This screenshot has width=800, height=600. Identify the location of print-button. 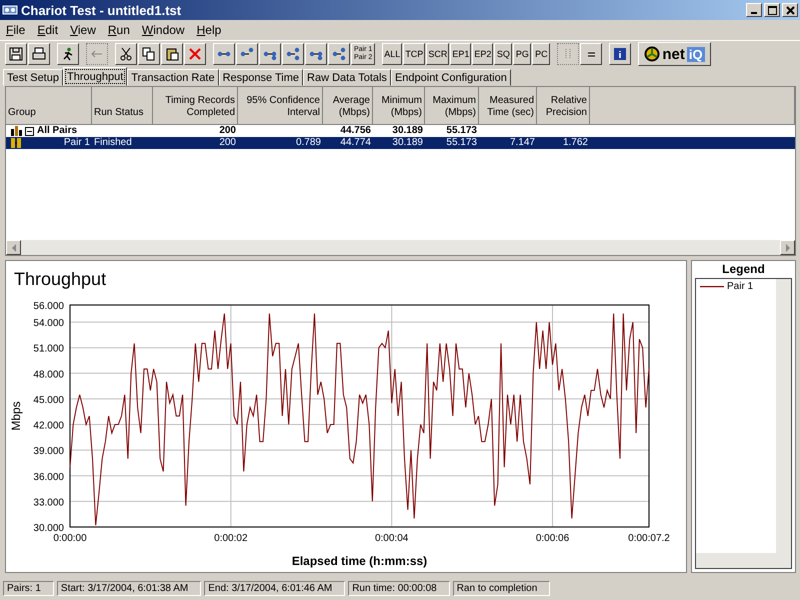
(39, 54).